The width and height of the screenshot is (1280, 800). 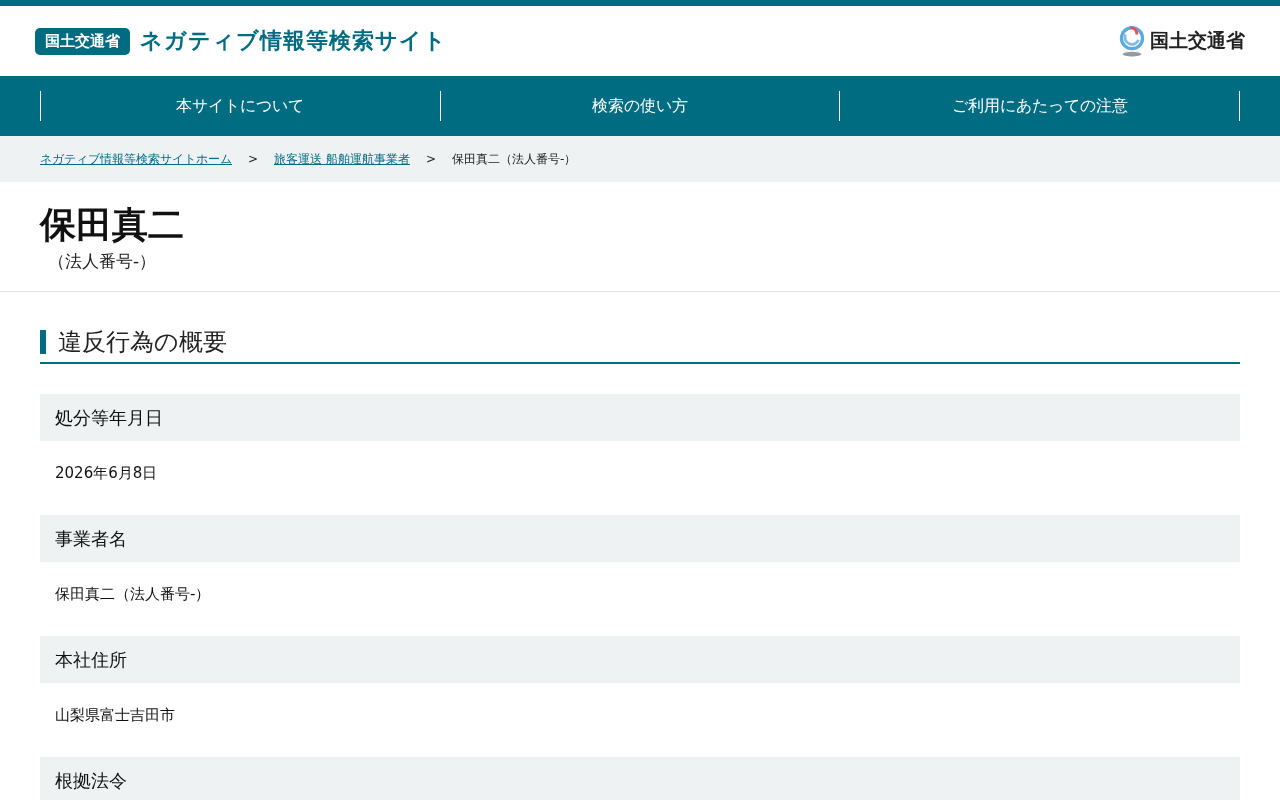 I want to click on ministry-badge: 国土交通省, so click(x=82, y=41).